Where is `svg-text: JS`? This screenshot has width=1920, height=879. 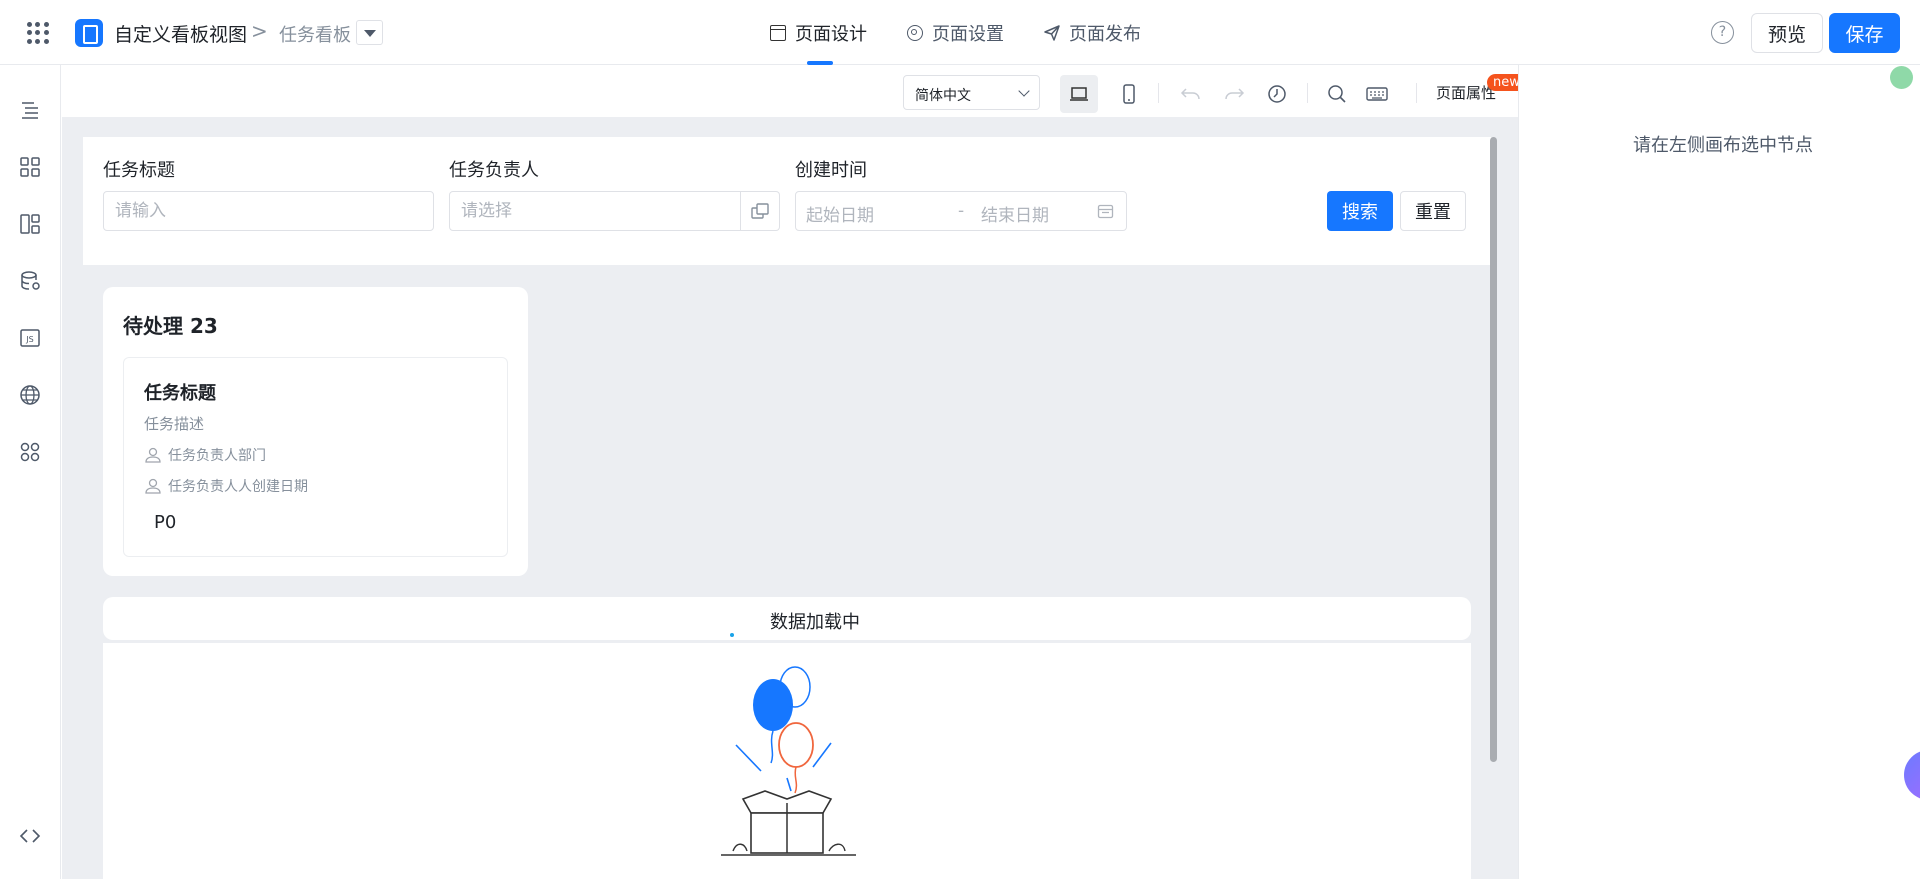
svg-text: JS is located at coordinates (29, 339).